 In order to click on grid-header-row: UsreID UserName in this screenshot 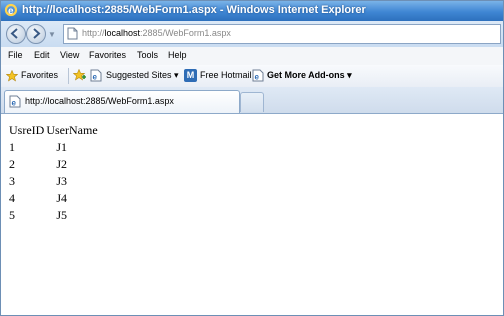, I will do `click(54, 131)`.